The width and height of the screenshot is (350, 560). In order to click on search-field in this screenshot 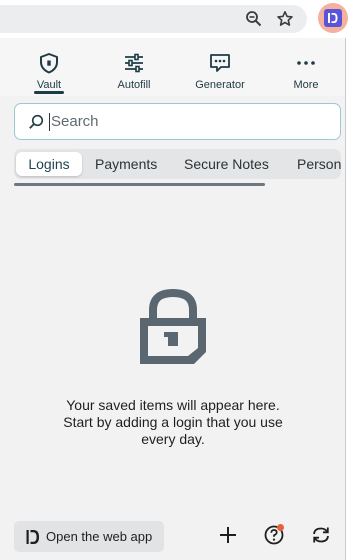, I will do `click(177, 121)`.